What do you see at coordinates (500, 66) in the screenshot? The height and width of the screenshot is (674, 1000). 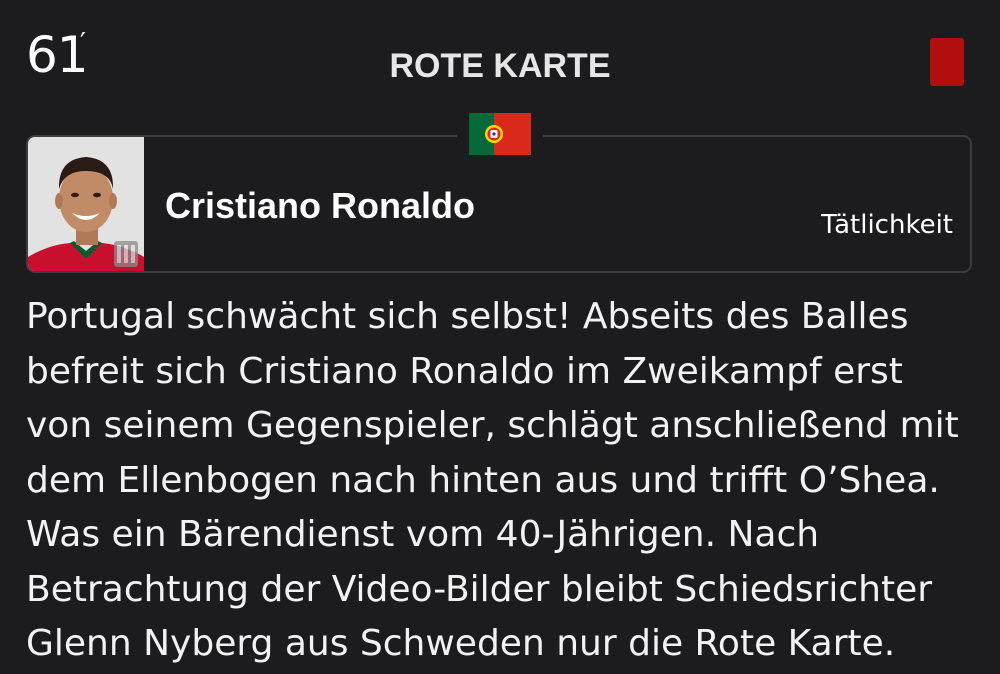 I see `event-title: ROTE KARTE` at bounding box center [500, 66].